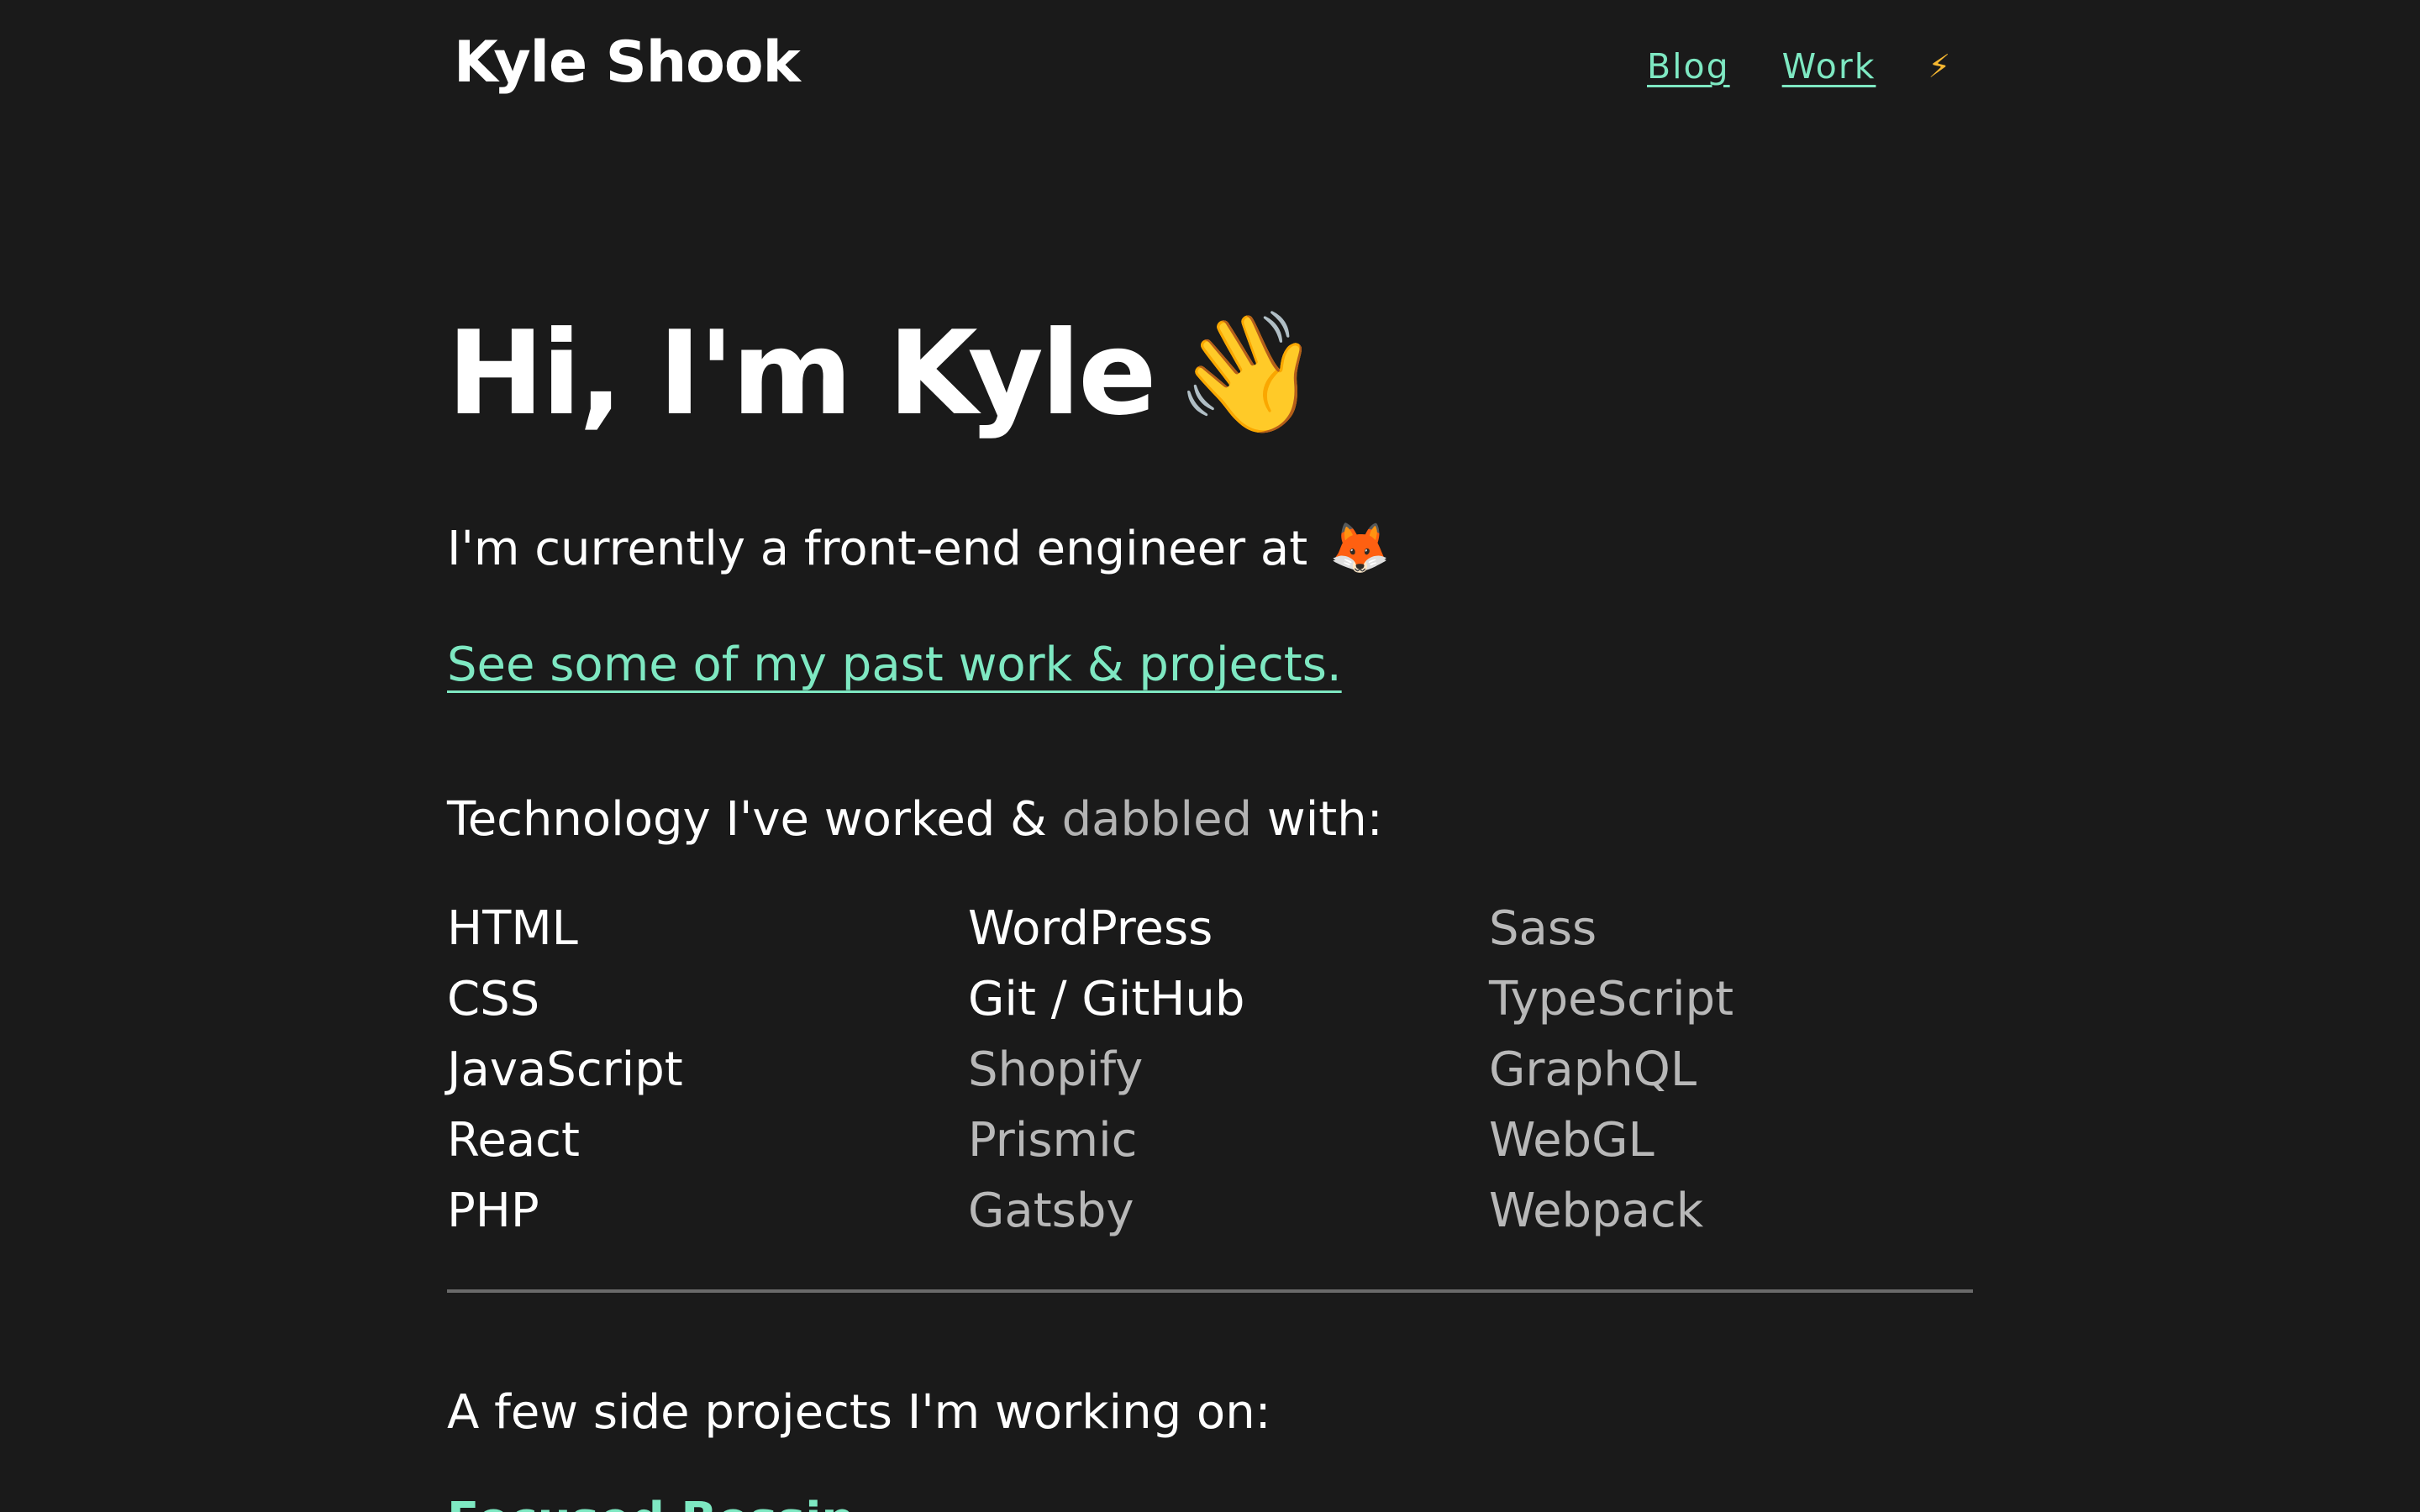 Image resolution: width=2420 pixels, height=1512 pixels. Describe the element at coordinates (802, 373) in the screenshot. I see `hero-heading-text: Hi, I'm Kyle` at that location.